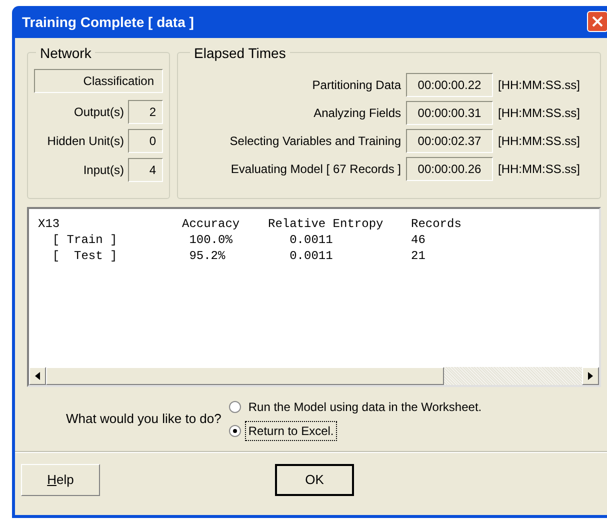  What do you see at coordinates (84, 256) in the screenshot?
I see `table-cell-text: [ Test ]` at bounding box center [84, 256].